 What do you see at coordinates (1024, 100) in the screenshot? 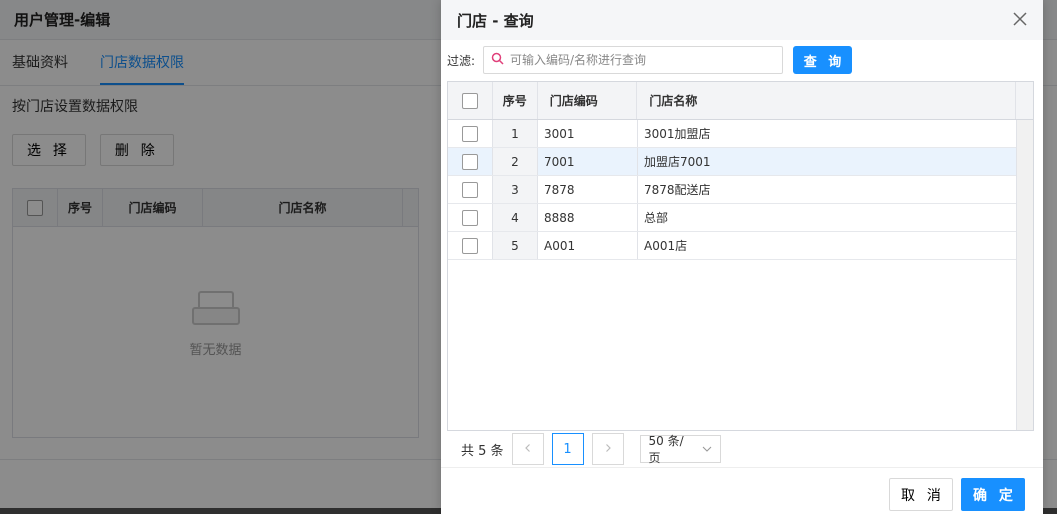
I see `scrollbar-header` at bounding box center [1024, 100].